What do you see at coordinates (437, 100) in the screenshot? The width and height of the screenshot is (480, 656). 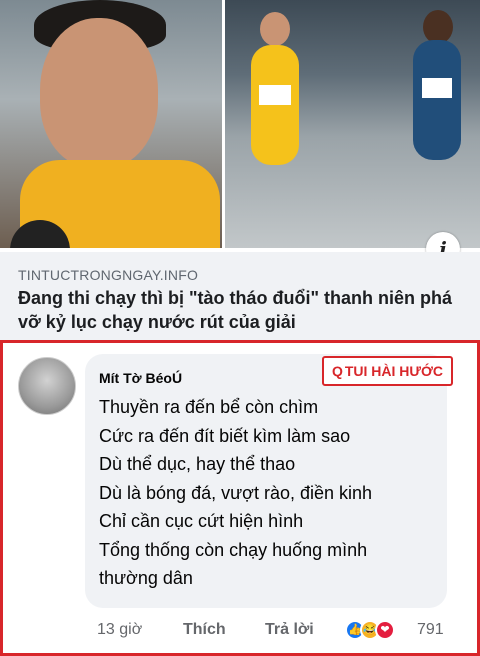 I see `runner-blue` at bounding box center [437, 100].